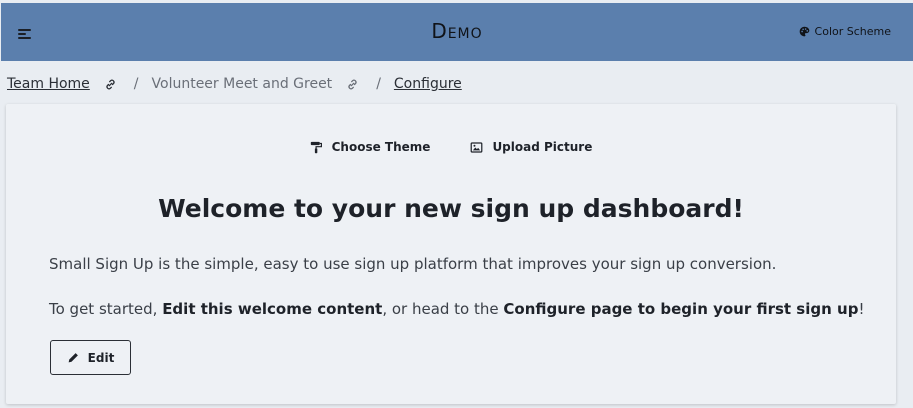 This screenshot has height=408, width=913. I want to click on color-scheme-label: Color Scheme, so click(852, 31).